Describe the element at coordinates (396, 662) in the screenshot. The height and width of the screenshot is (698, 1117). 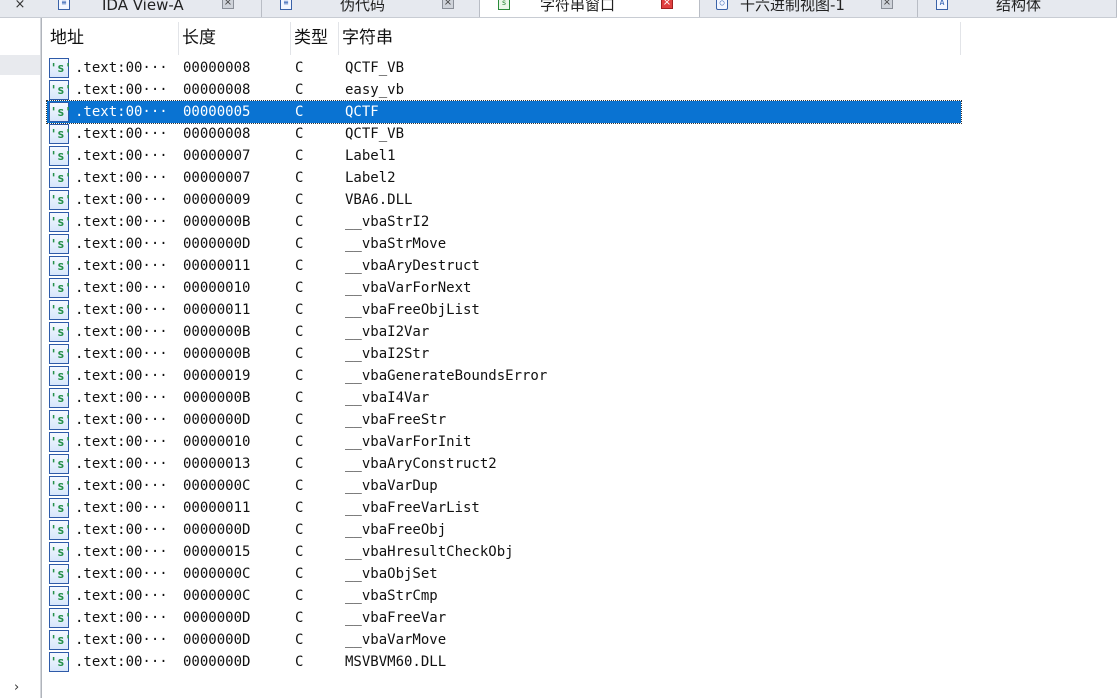
I see `string-cell: MSVBVM60.DLL` at that location.